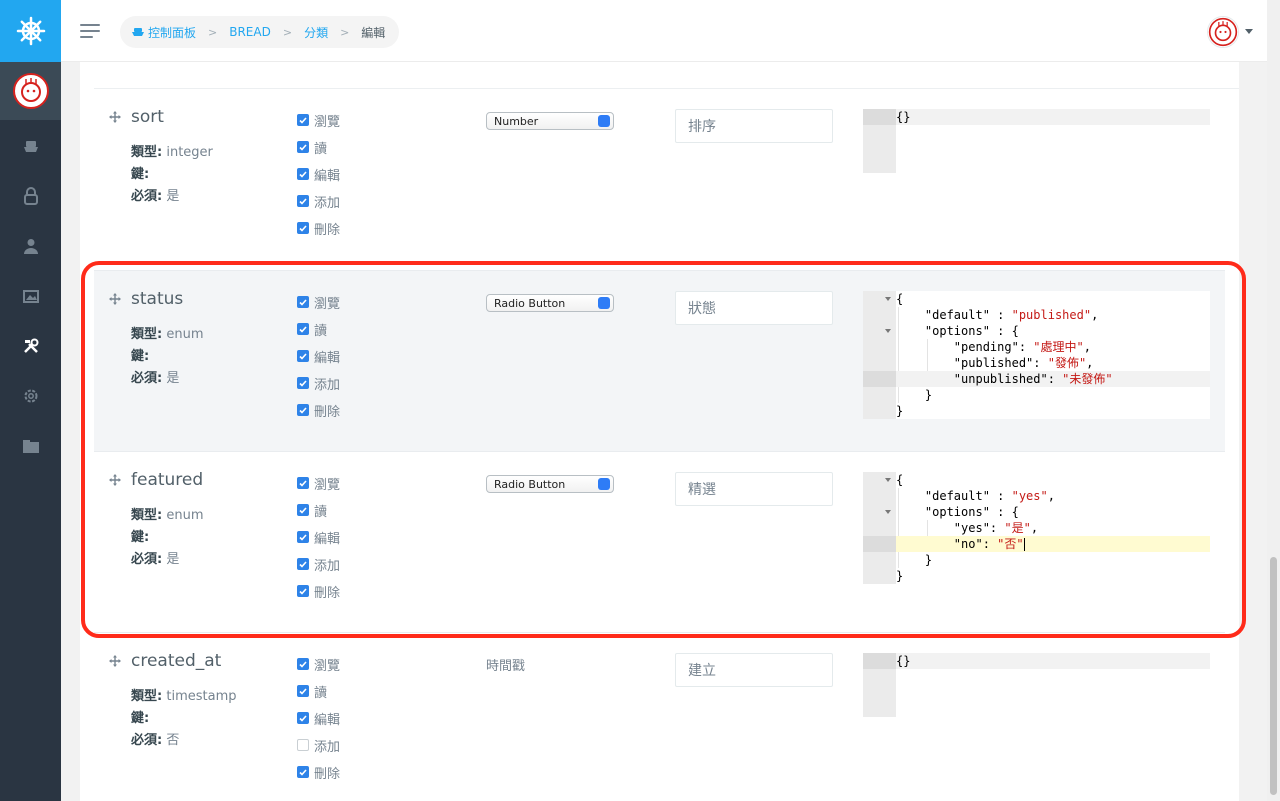 The image size is (1280, 801). Describe the element at coordinates (754, 126) in the screenshot. I see `display-name-input: 排序` at that location.